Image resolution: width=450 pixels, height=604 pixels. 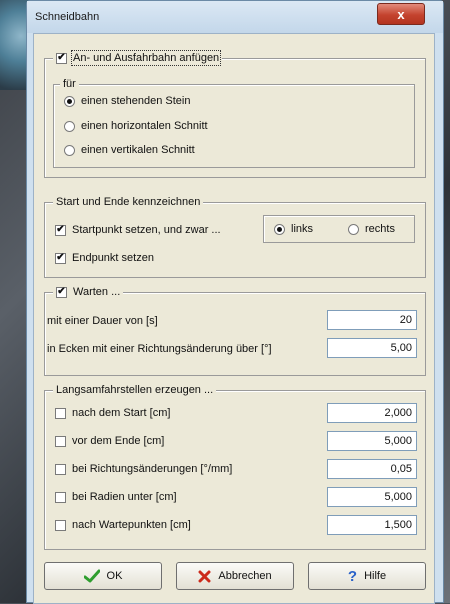 I want to click on direction-radio-group: links rechts, so click(x=339, y=229).